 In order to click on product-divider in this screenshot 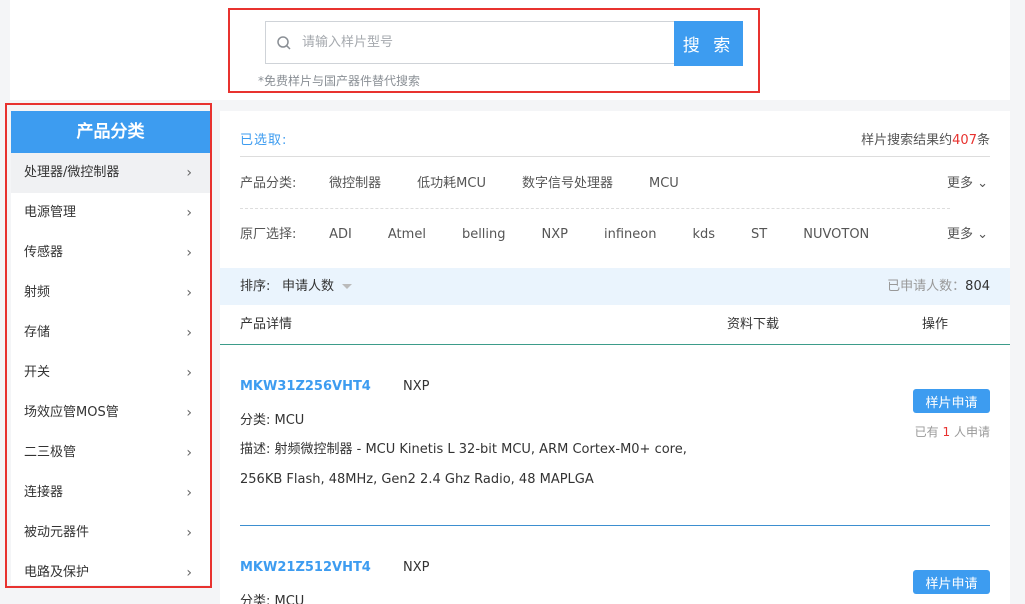, I will do `click(615, 525)`.